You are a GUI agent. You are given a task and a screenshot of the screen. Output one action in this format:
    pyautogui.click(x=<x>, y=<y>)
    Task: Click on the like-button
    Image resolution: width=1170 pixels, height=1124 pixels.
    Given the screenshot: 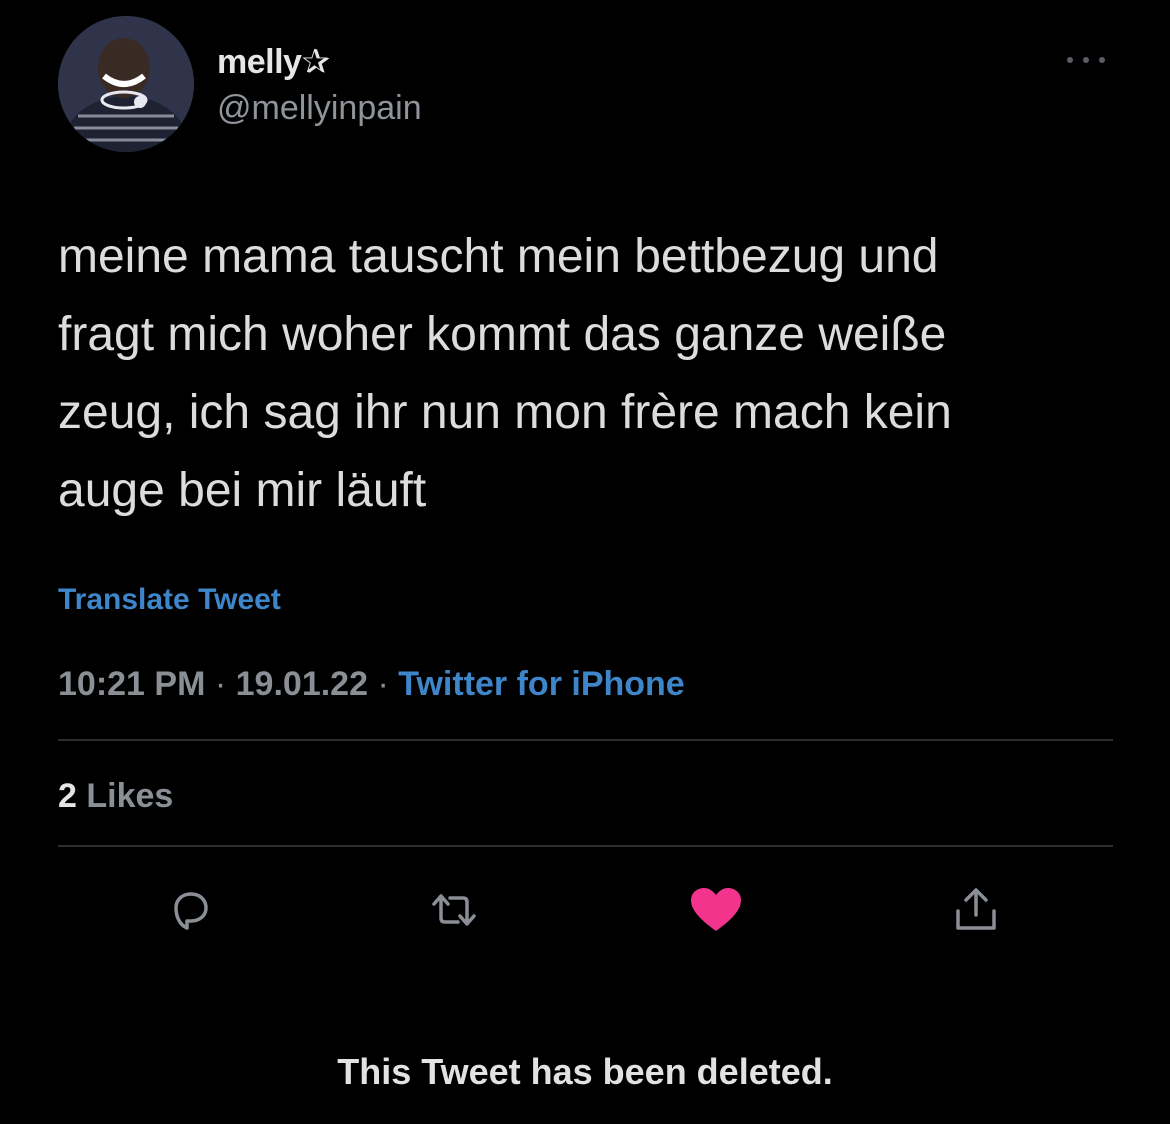 What is the action you would take?
    pyautogui.click(x=716, y=910)
    